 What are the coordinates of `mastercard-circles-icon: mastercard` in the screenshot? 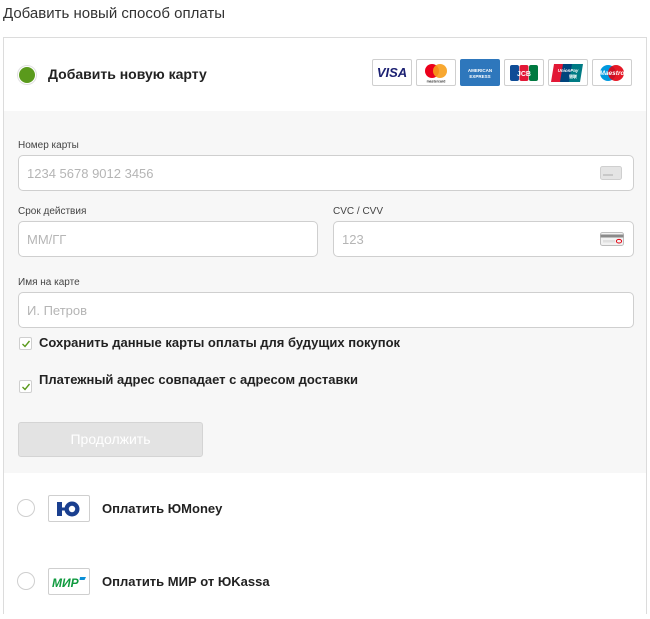 It's located at (436, 73).